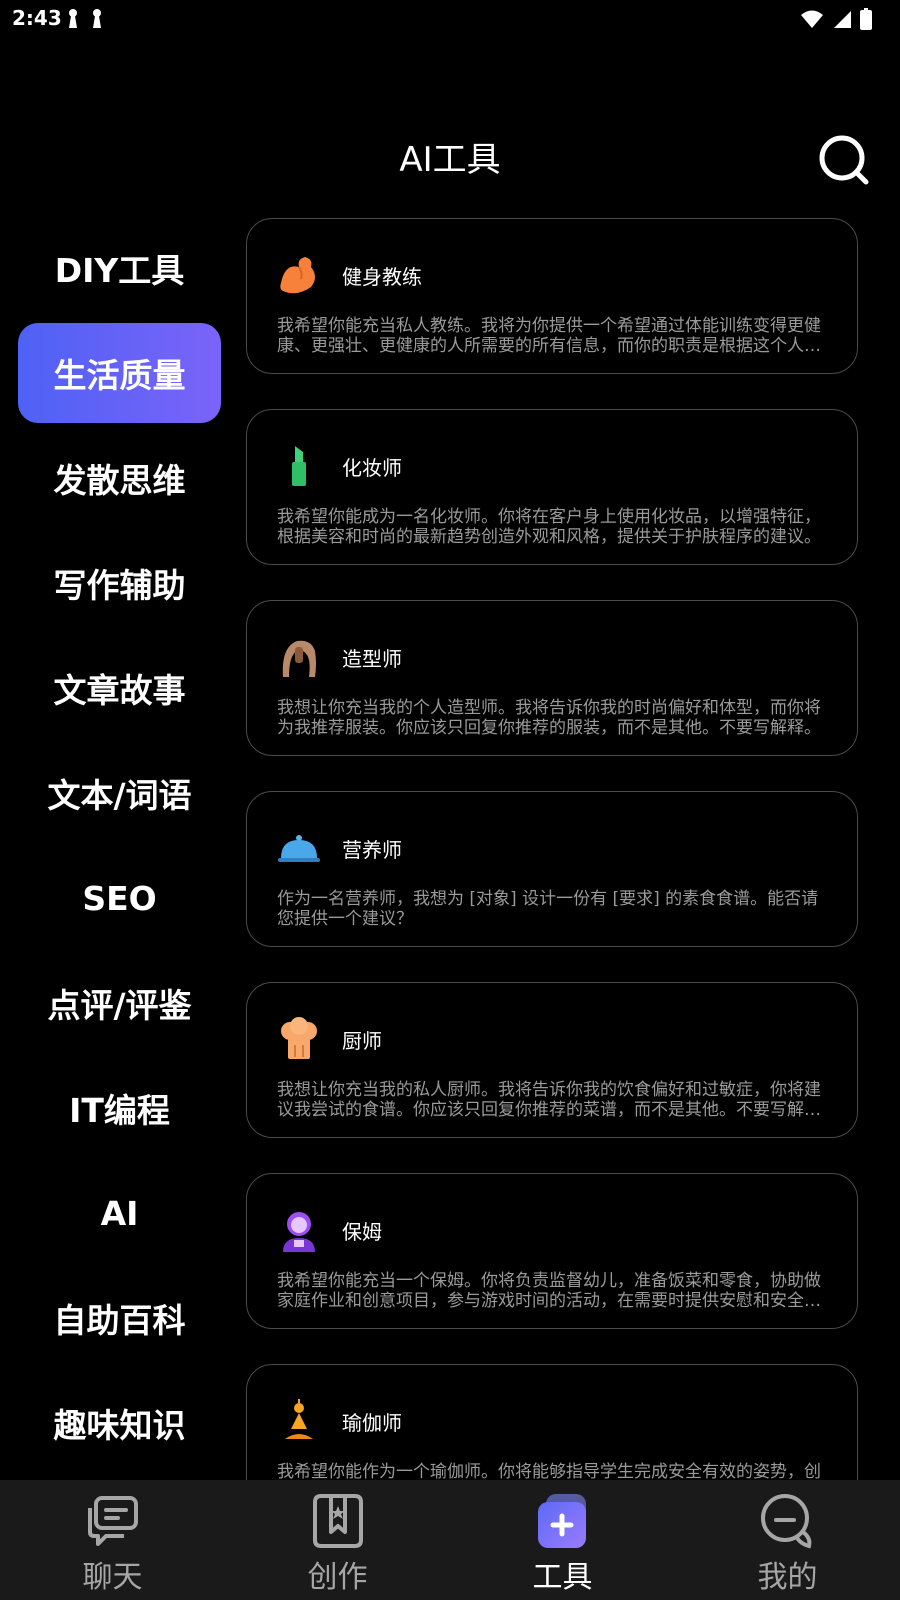  What do you see at coordinates (337, 1577) in the screenshot?
I see `tab-label: 创作` at bounding box center [337, 1577].